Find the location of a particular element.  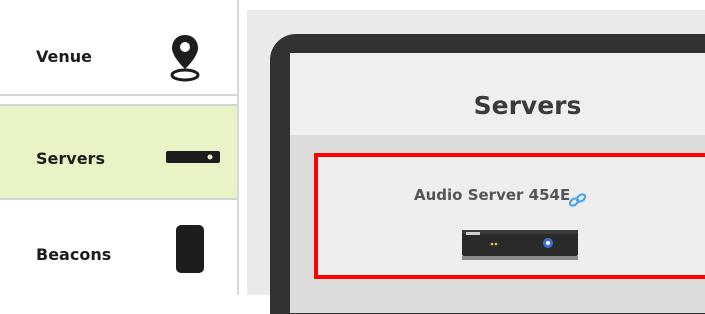

sidebar-item-servers: Servers is located at coordinates (118, 152).